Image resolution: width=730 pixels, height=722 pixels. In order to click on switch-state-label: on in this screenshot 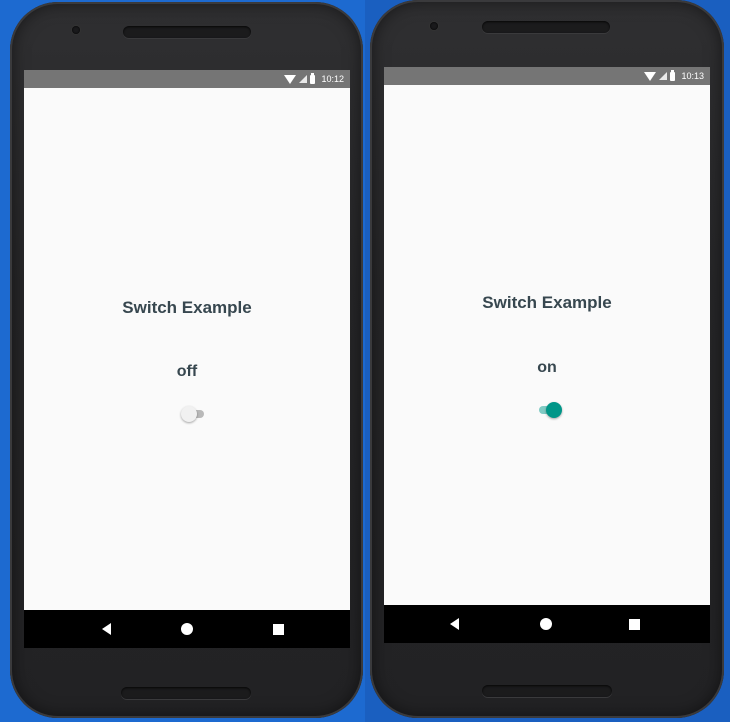, I will do `click(547, 367)`.